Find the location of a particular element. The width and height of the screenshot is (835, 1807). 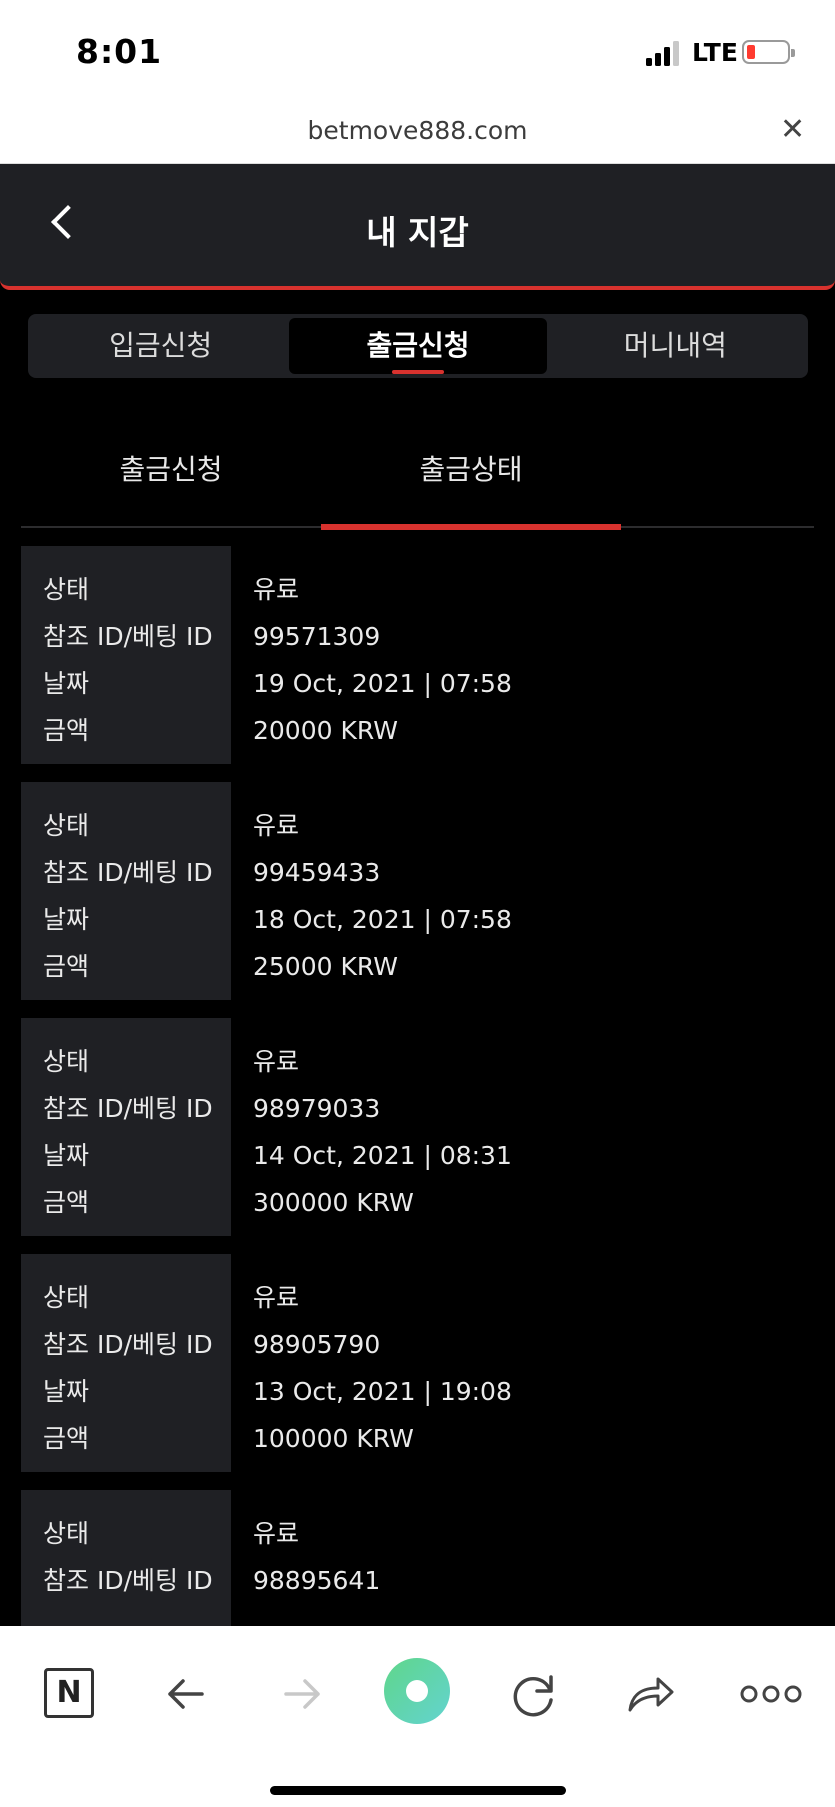

home-indicator is located at coordinates (418, 1790).